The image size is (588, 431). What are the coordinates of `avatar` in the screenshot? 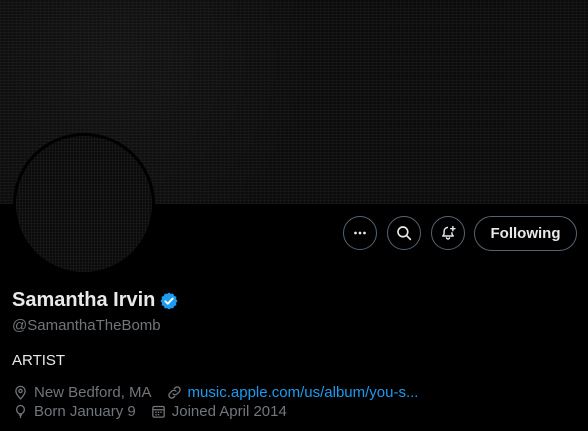 It's located at (84, 204).